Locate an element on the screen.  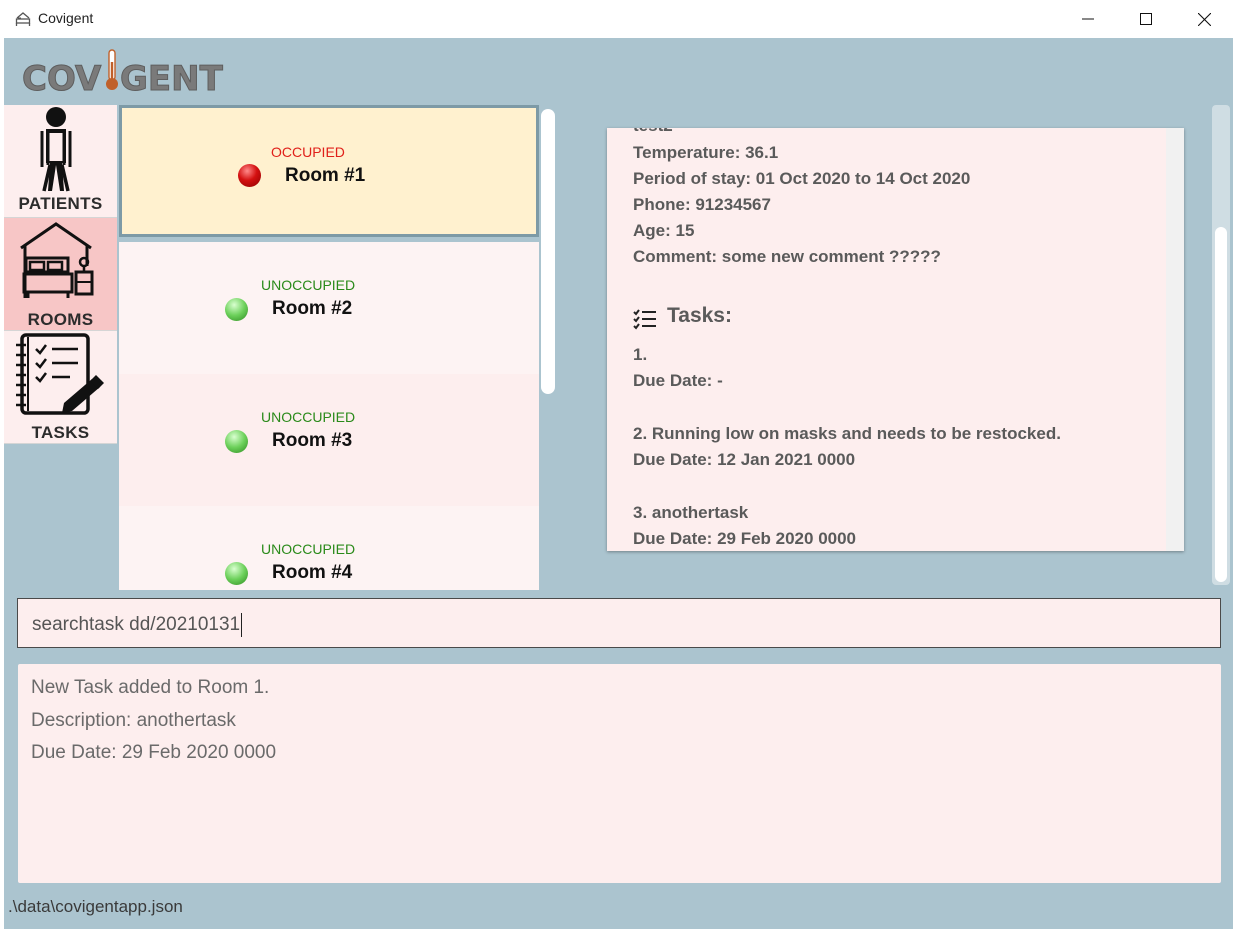
covigent-logo: COV GENT is located at coordinates (123, 73).